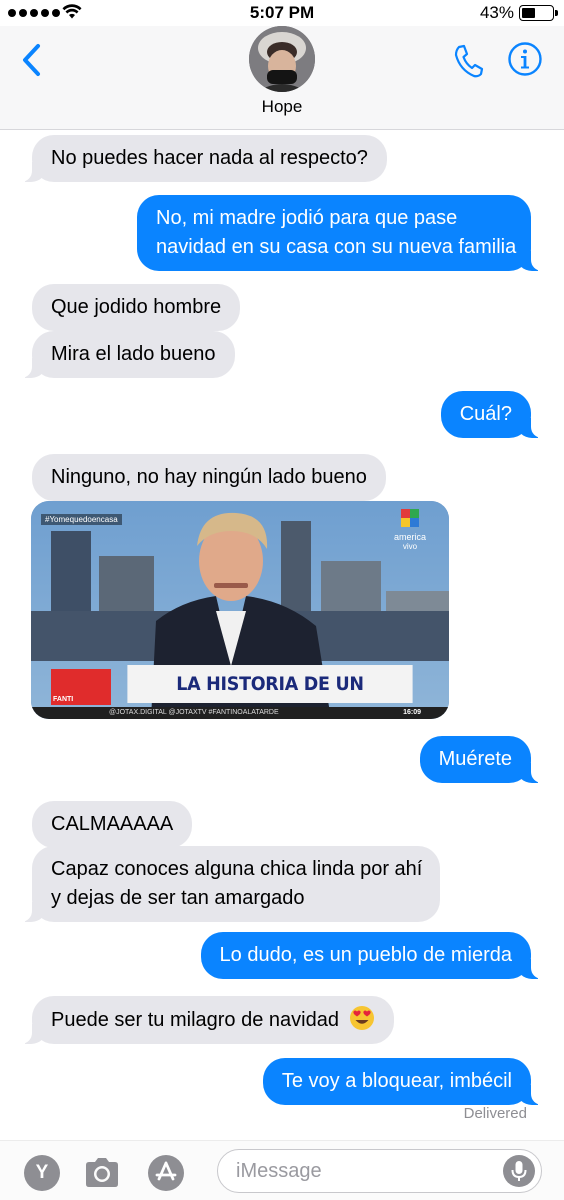  I want to click on heart-eyes-emoji-icon, so click(361, 1018).